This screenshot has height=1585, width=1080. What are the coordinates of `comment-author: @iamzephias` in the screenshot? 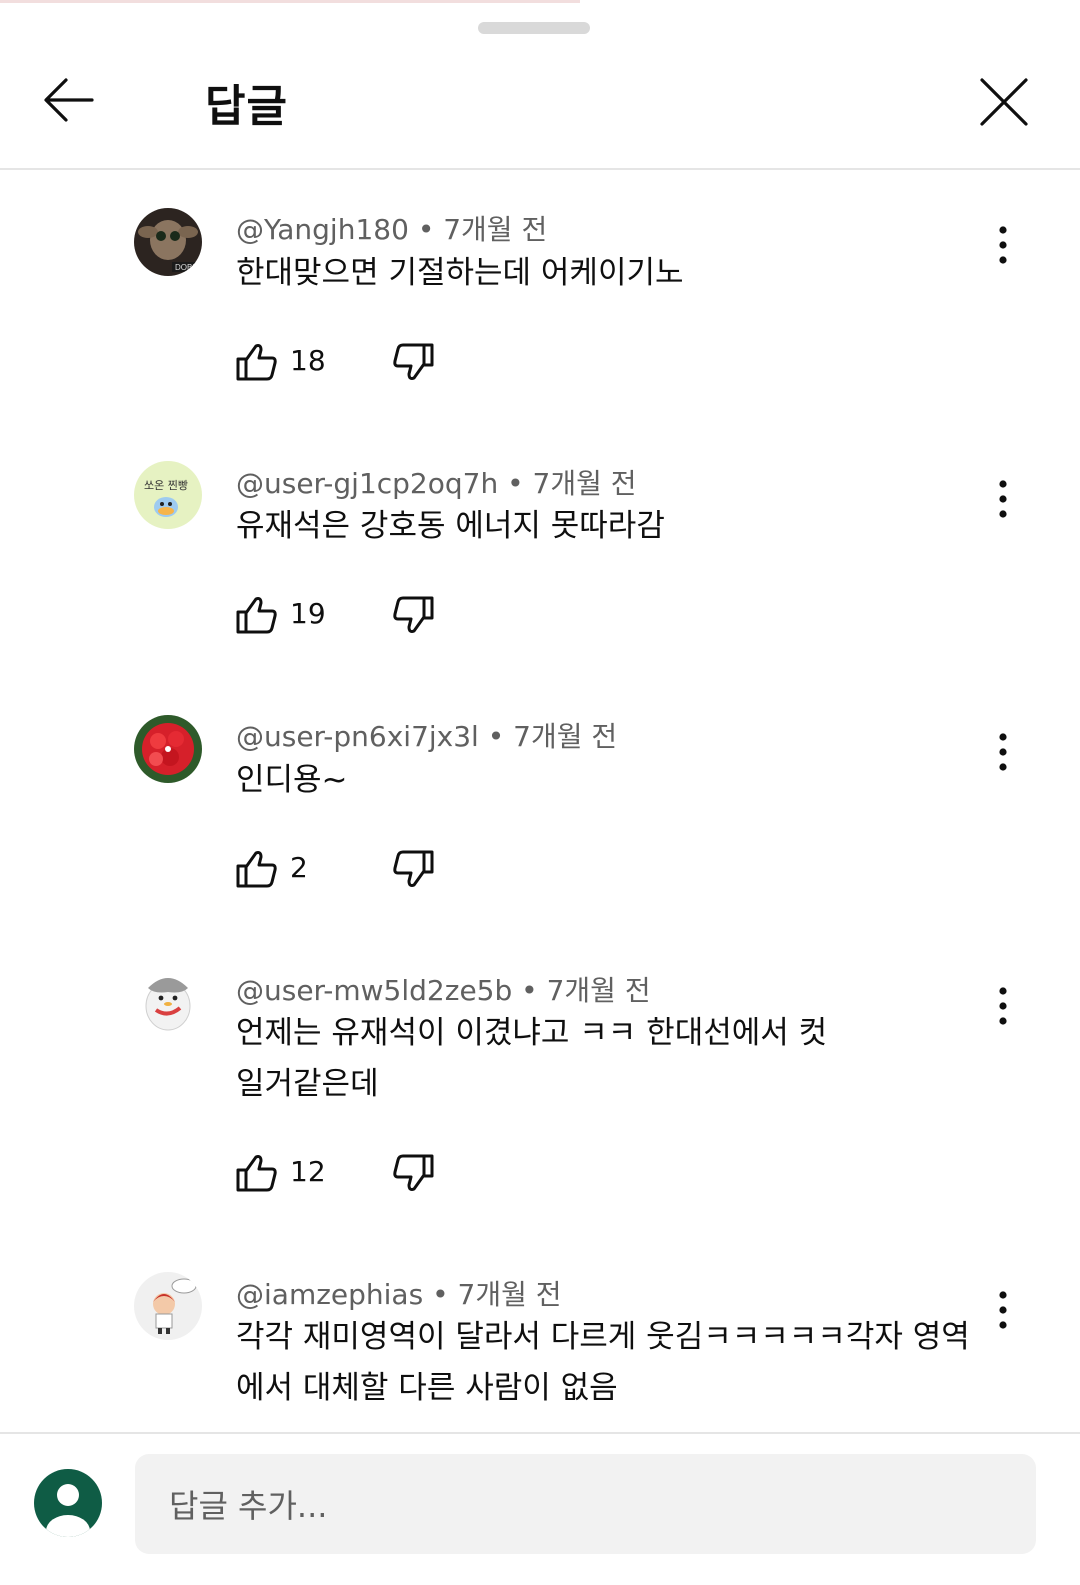 It's located at (329, 1294).